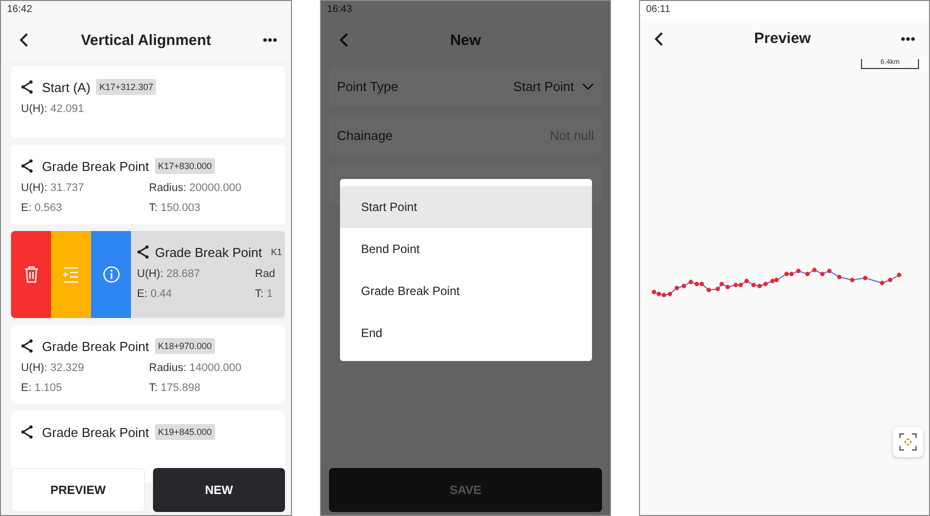  Describe the element at coordinates (71, 274) in the screenshot. I see `indent-icon` at that location.